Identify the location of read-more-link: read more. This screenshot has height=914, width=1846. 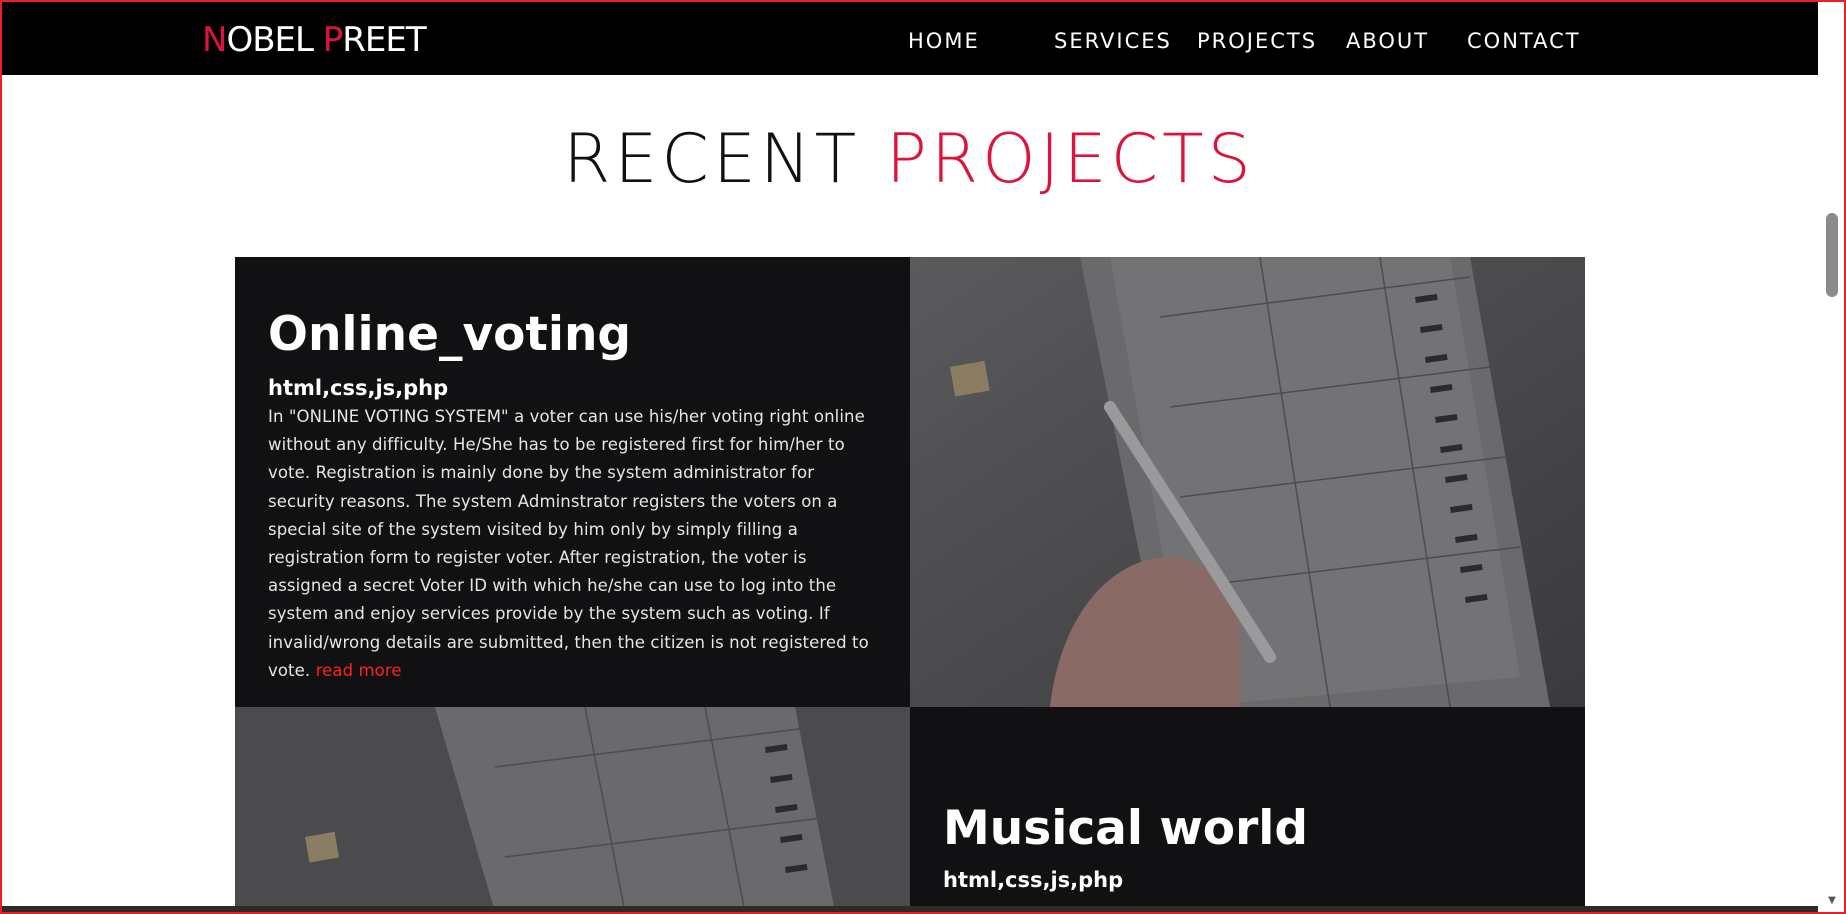
(359, 670).